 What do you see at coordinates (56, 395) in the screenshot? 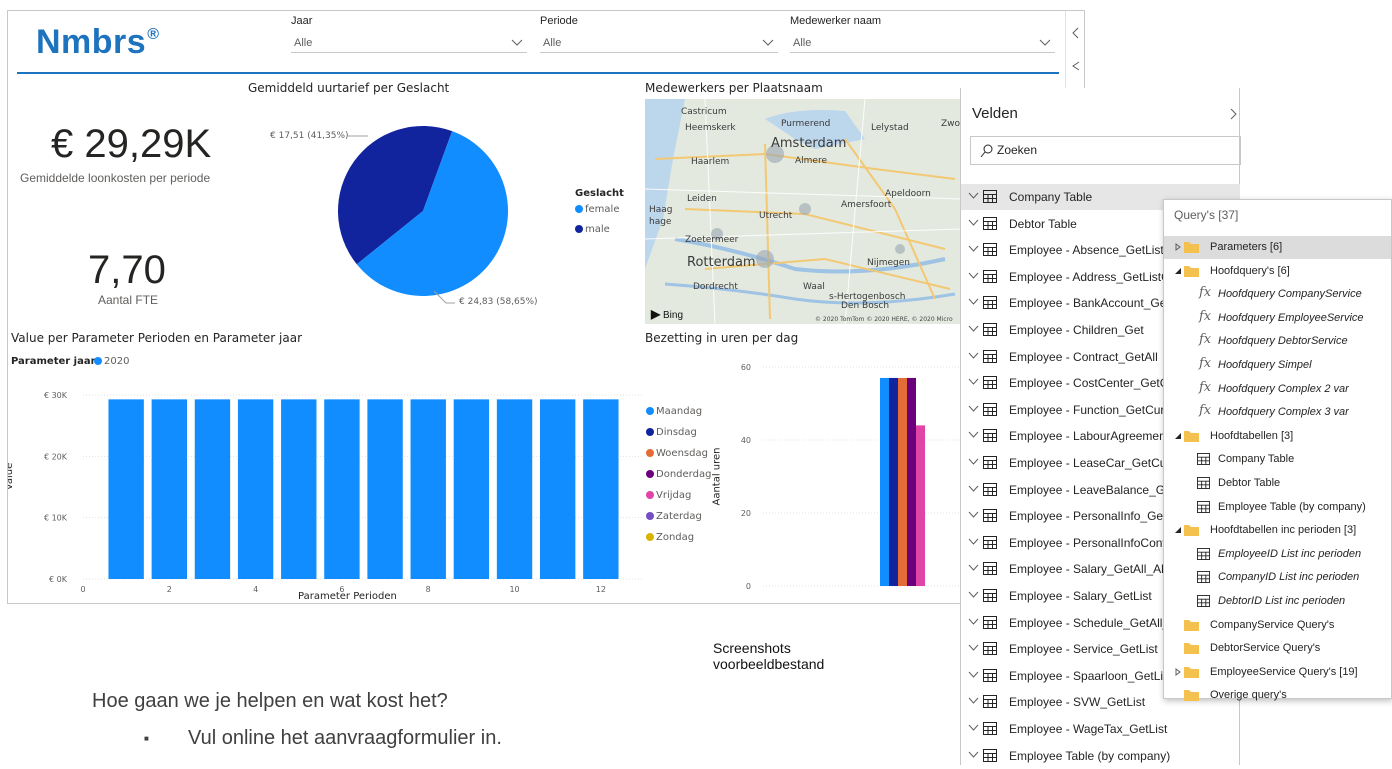
I see `y-tick-label: € 30K` at bounding box center [56, 395].